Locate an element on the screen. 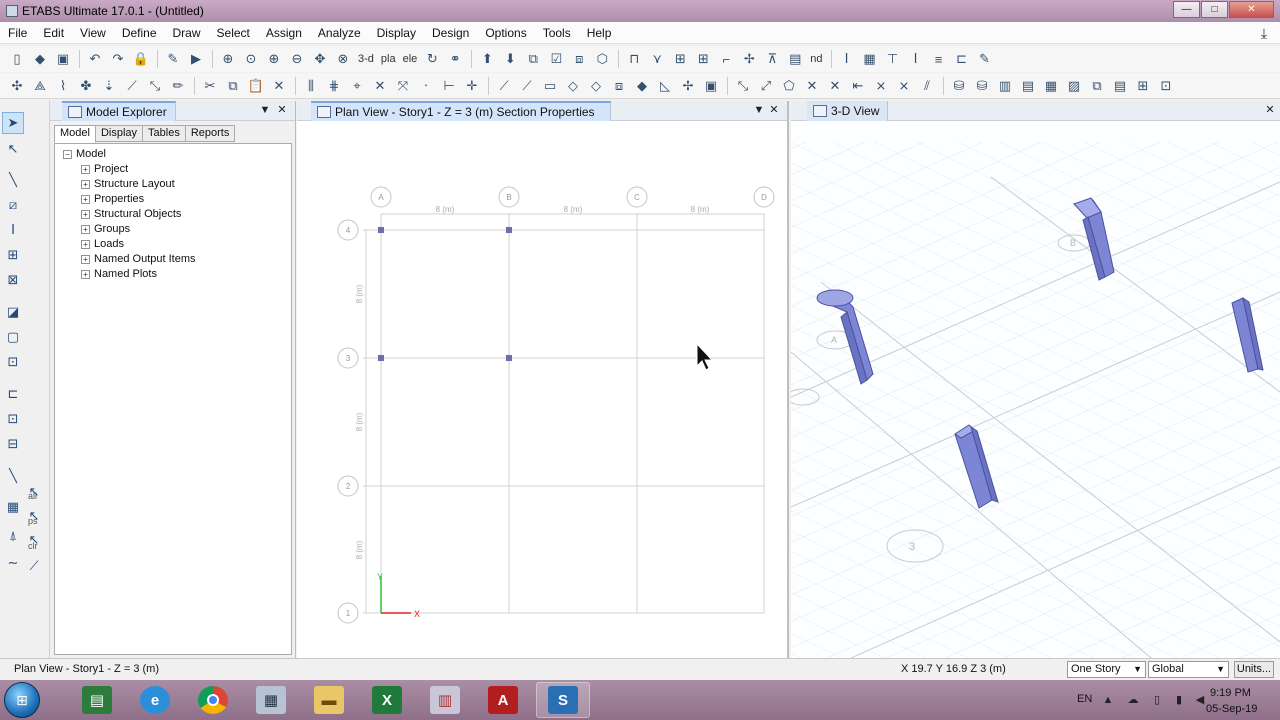 The width and height of the screenshot is (1280, 720). download-icon: ⤓ is located at coordinates (1264, 33).